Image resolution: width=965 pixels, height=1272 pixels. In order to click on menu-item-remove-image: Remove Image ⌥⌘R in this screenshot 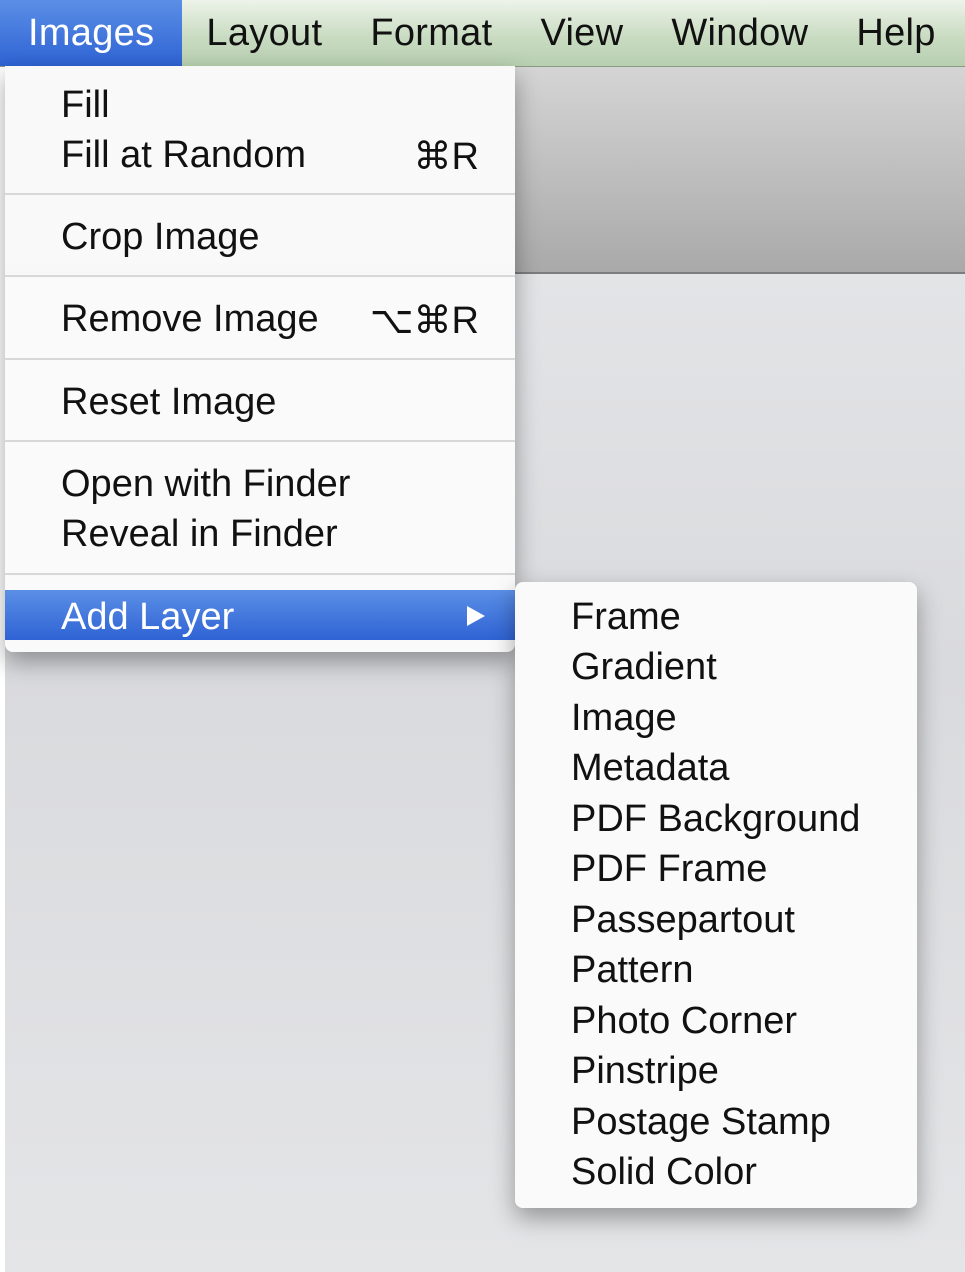, I will do `click(260, 317)`.